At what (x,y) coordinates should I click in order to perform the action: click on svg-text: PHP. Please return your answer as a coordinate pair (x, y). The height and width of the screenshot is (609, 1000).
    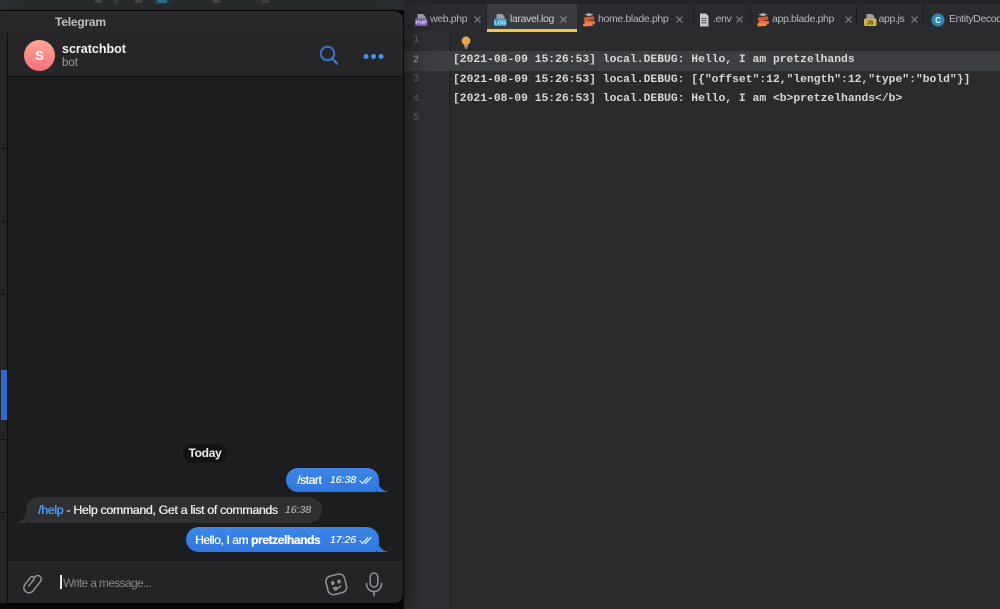
    Looking at the image, I should click on (422, 24).